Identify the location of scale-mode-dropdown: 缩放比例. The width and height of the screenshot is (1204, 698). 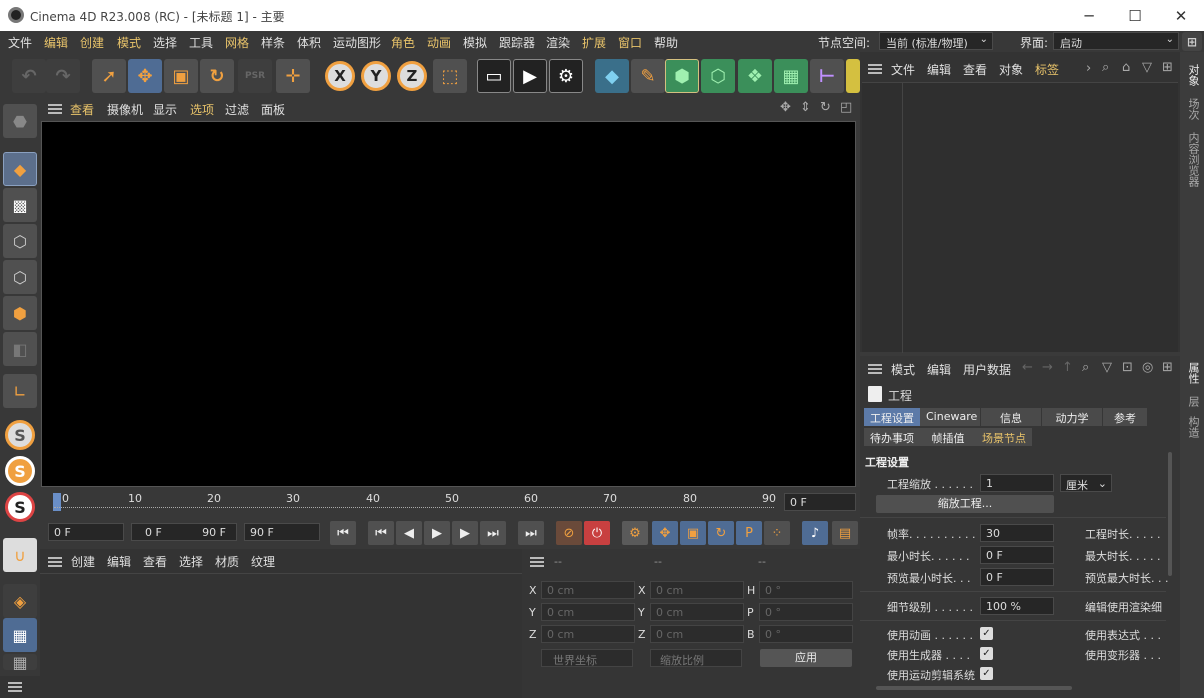
(696, 658).